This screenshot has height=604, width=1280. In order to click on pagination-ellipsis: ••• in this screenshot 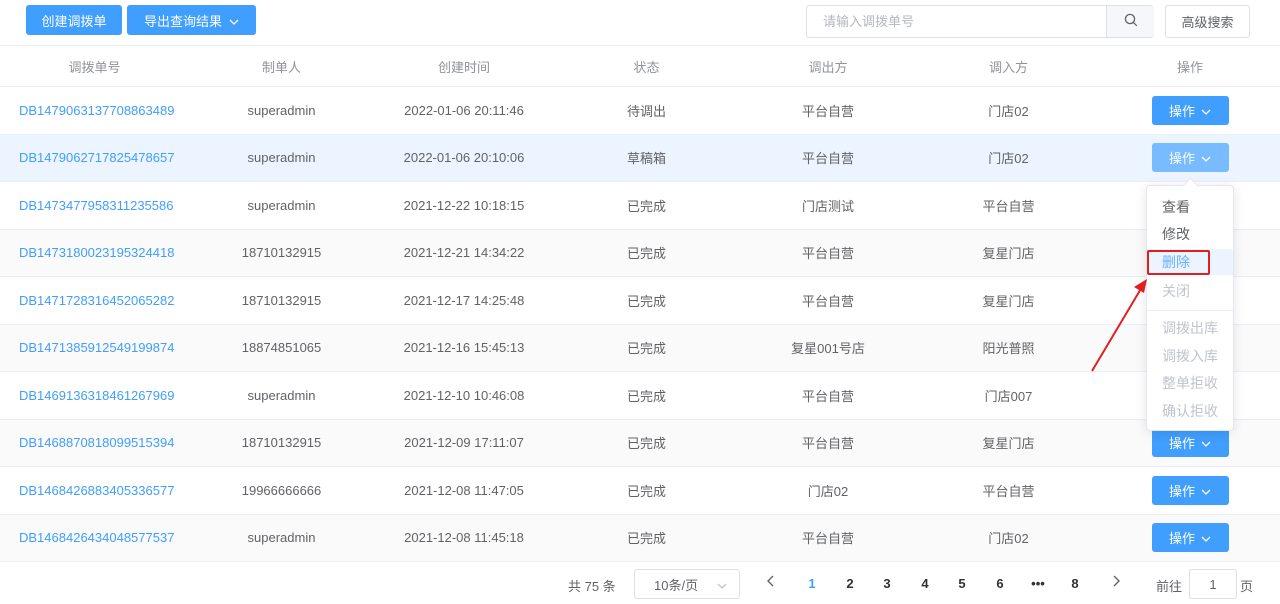, I will do `click(1038, 583)`.